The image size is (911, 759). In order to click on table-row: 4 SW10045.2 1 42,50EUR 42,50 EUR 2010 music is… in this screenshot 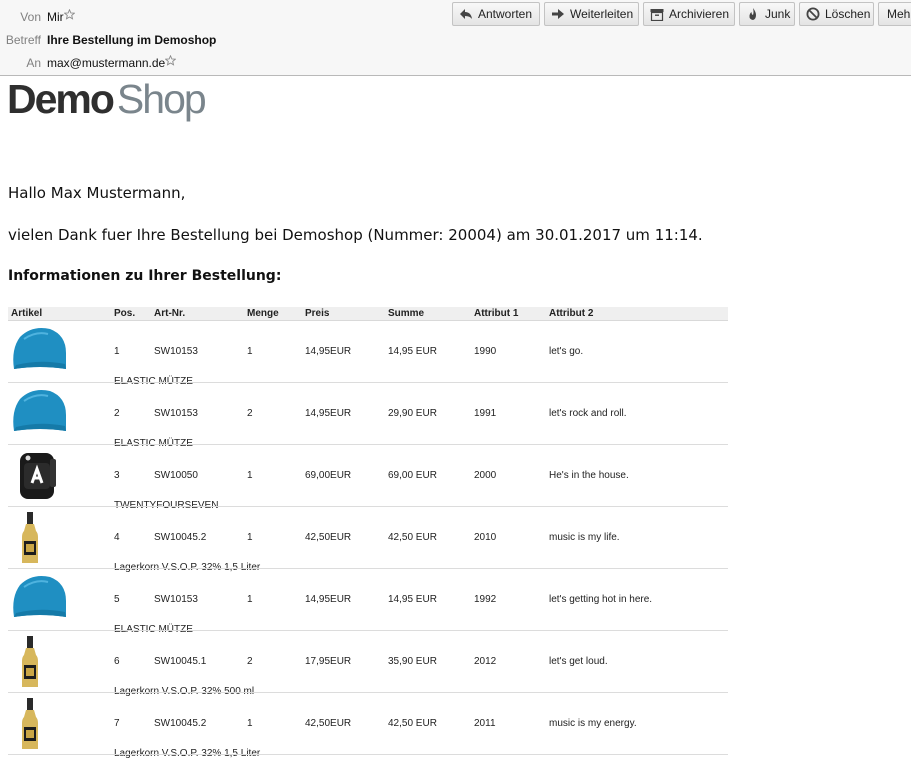, I will do `click(368, 540)`.